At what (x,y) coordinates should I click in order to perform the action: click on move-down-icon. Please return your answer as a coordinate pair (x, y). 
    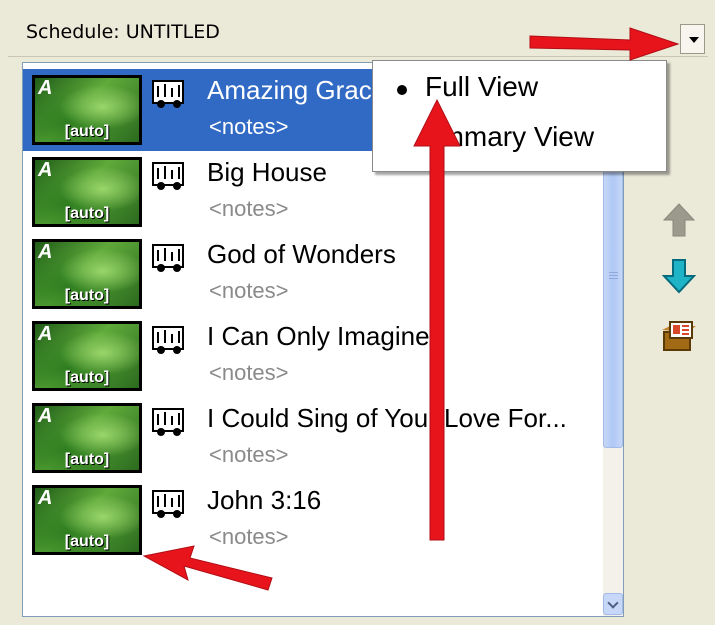
    Looking at the image, I should click on (679, 276).